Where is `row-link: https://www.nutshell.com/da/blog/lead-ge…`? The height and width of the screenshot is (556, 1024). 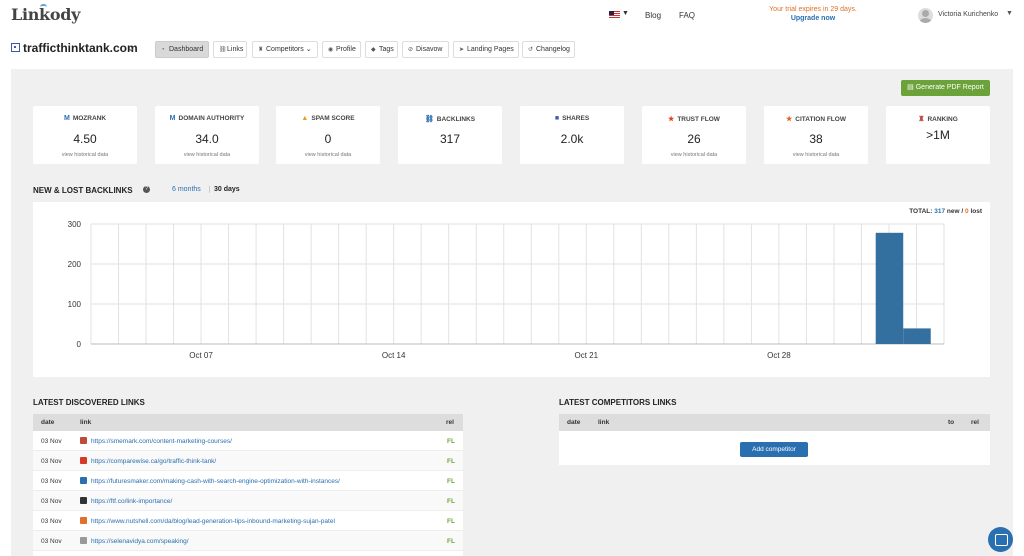
row-link: https://www.nutshell.com/da/blog/lead-ge… is located at coordinates (213, 521).